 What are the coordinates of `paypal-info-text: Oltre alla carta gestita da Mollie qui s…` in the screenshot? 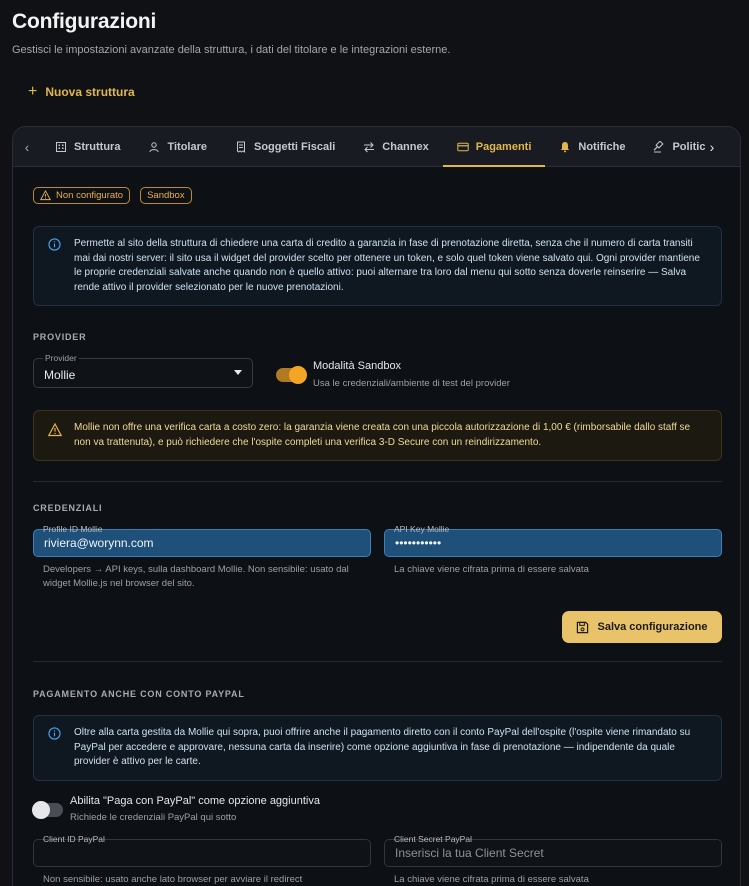 It's located at (382, 747).